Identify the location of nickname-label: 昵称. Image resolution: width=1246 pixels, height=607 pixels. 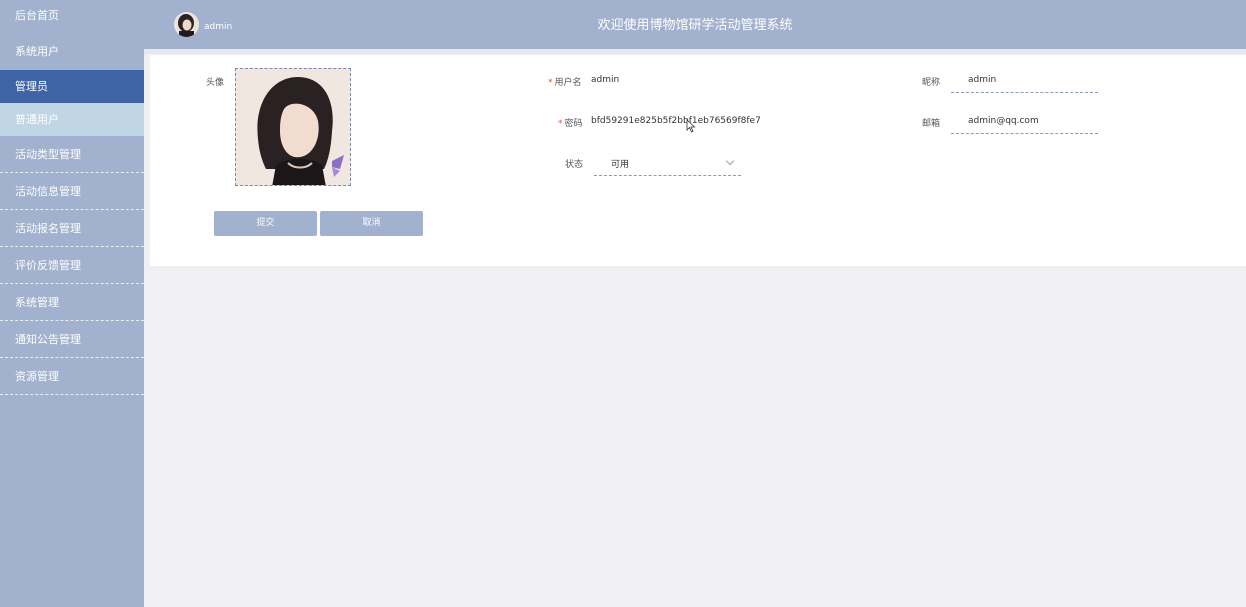
(931, 83).